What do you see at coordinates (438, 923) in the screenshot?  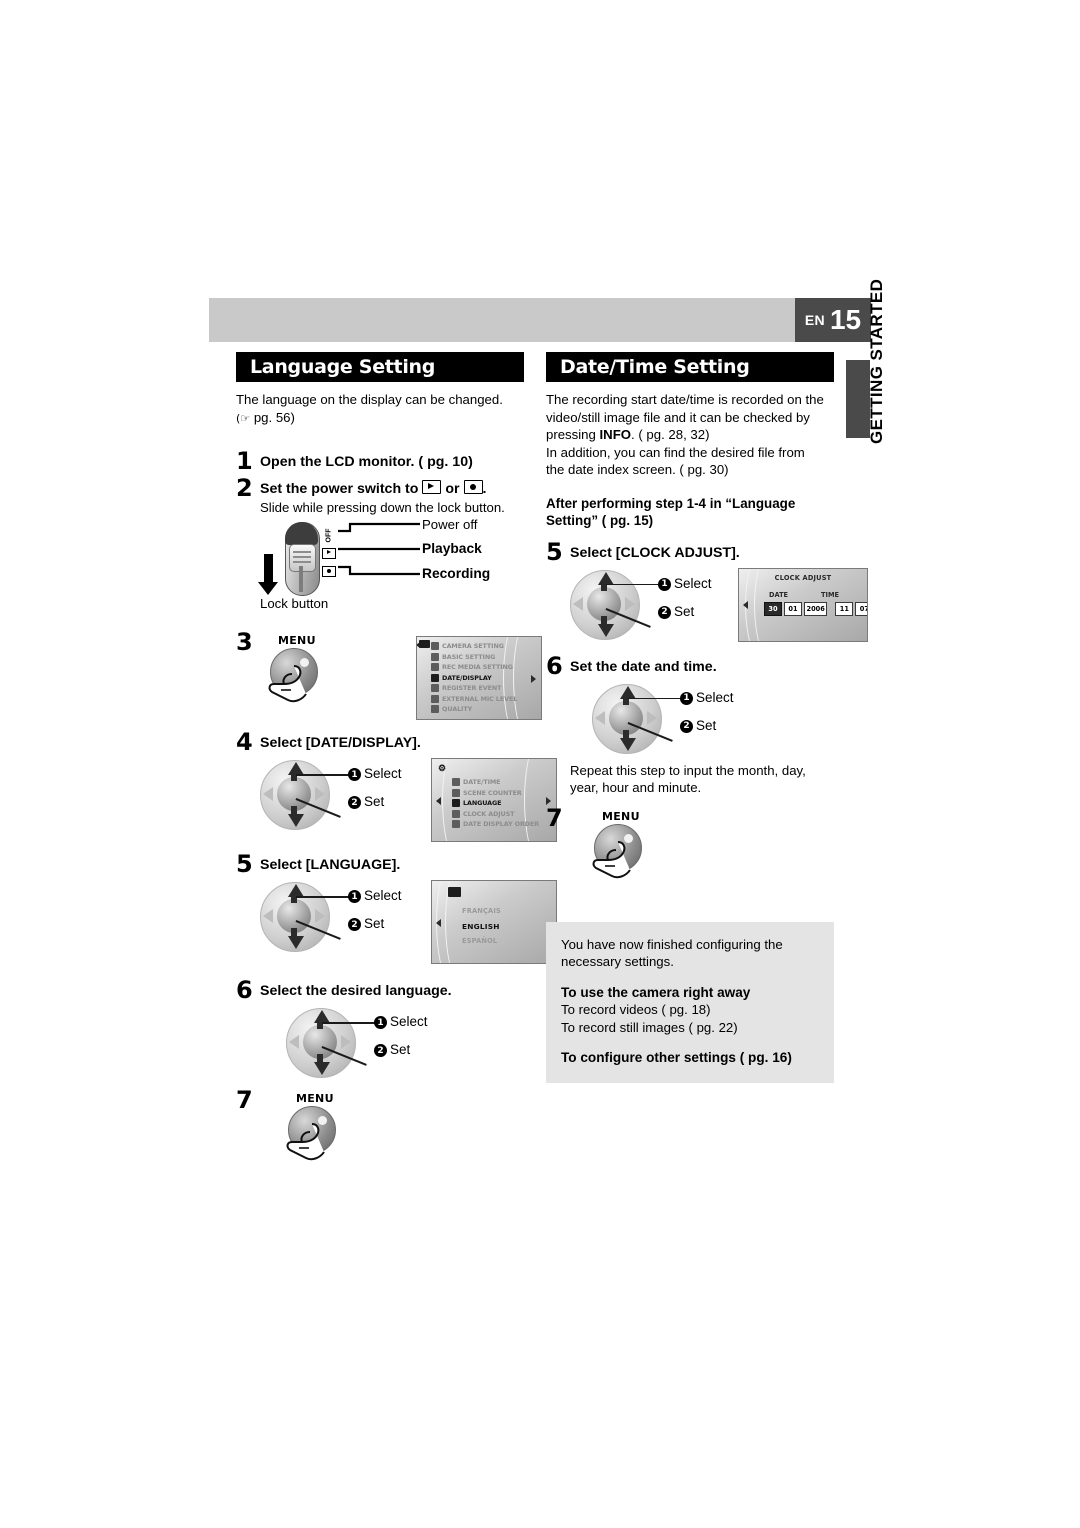 I see `chevron-left-icon` at bounding box center [438, 923].